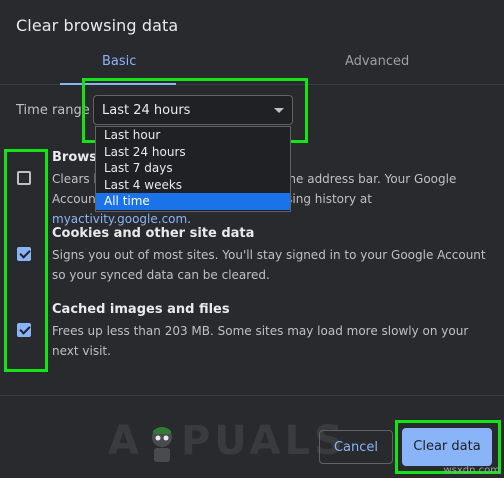 Image resolution: width=504 pixels, height=478 pixels. What do you see at coordinates (119, 61) in the screenshot?
I see `tab-basic: Basic` at bounding box center [119, 61].